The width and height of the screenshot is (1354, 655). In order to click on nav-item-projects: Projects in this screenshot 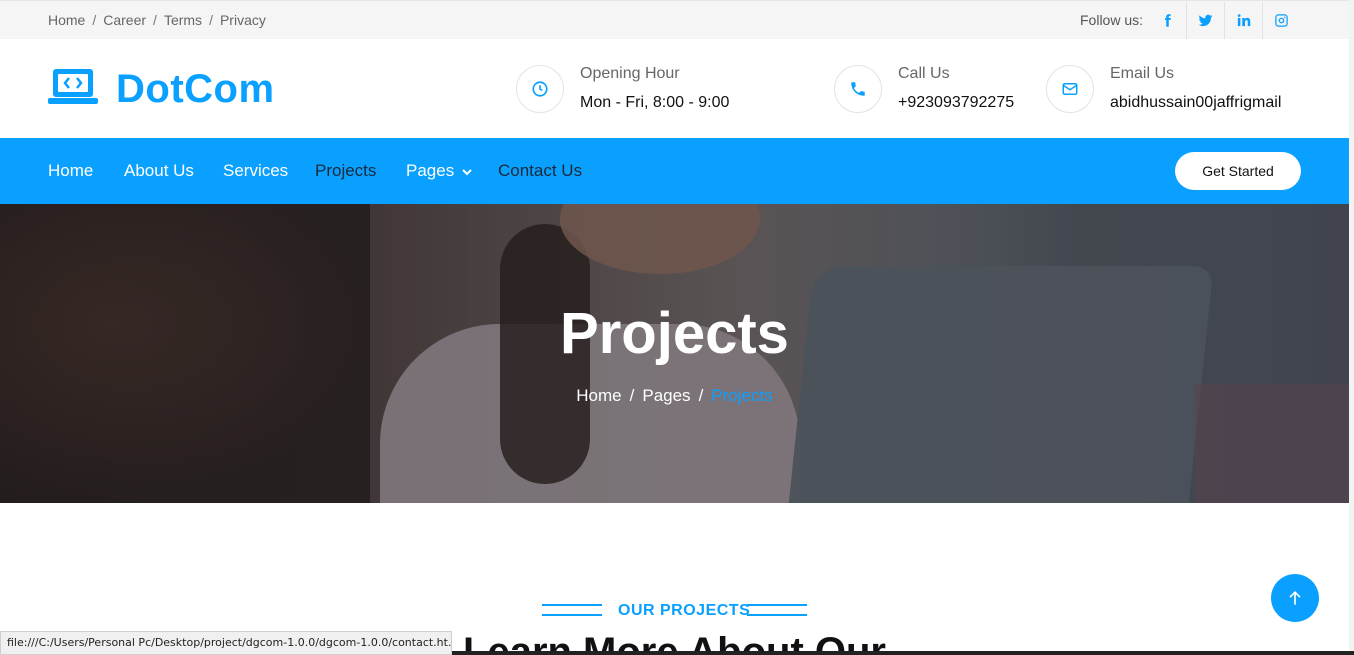, I will do `click(345, 171)`.